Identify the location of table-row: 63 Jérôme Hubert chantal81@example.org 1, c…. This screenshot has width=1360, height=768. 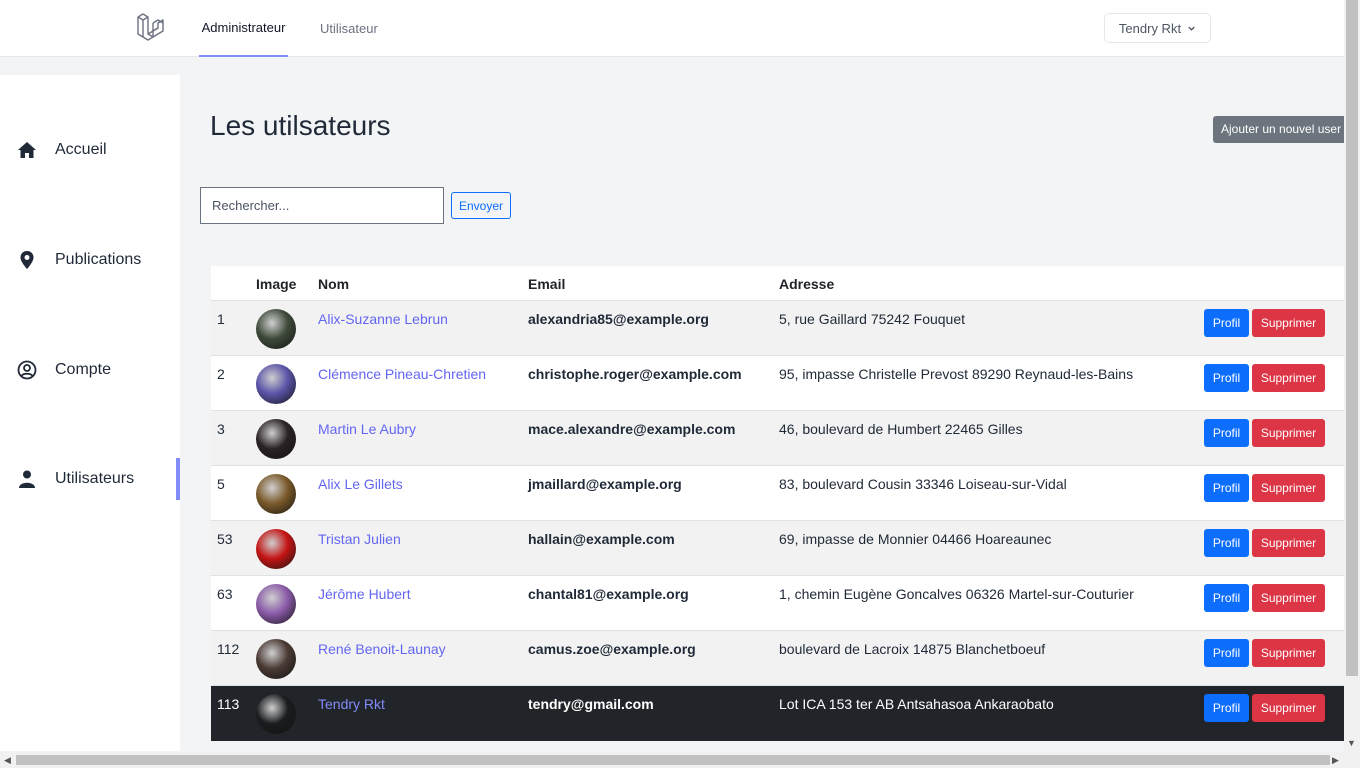
(777, 603).